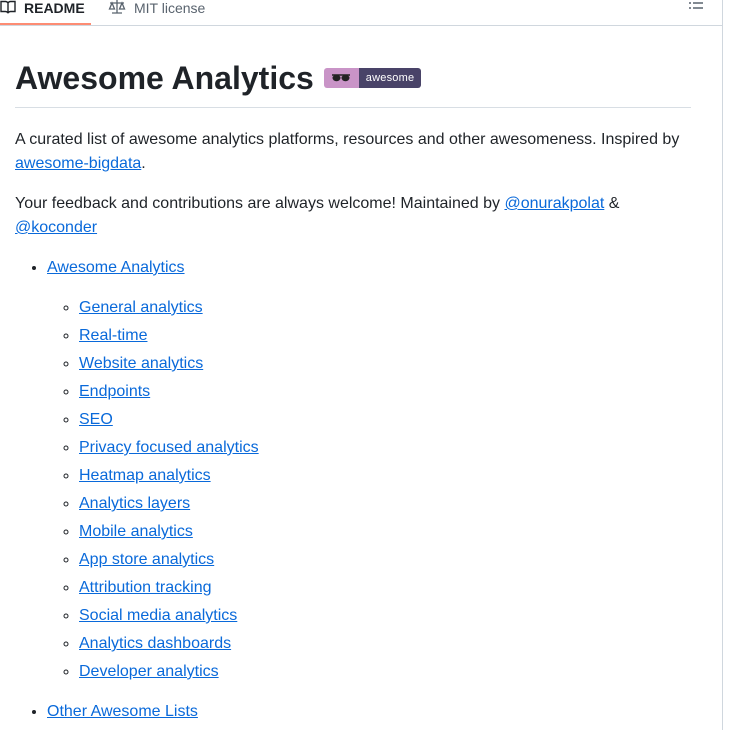 This screenshot has height=730, width=731. I want to click on list-unordered-icon, so click(696, 7).